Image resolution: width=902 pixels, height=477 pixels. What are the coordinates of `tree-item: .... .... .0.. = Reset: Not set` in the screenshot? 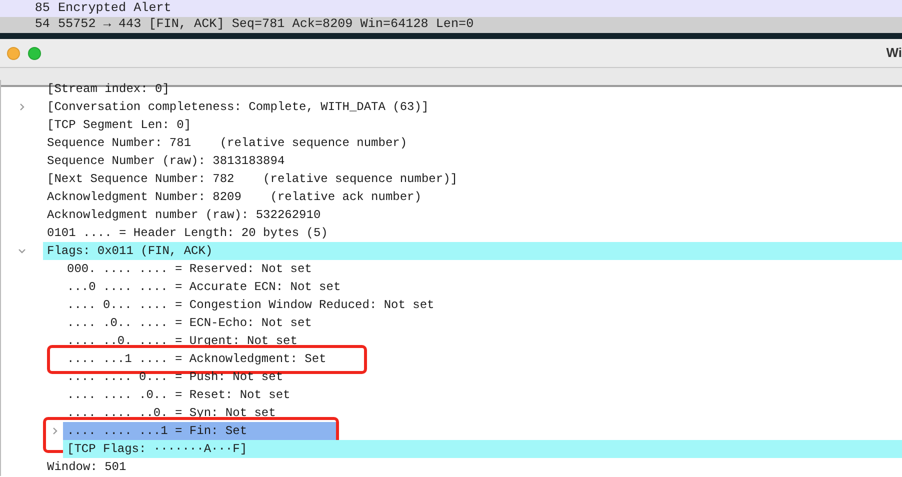 It's located at (482, 395).